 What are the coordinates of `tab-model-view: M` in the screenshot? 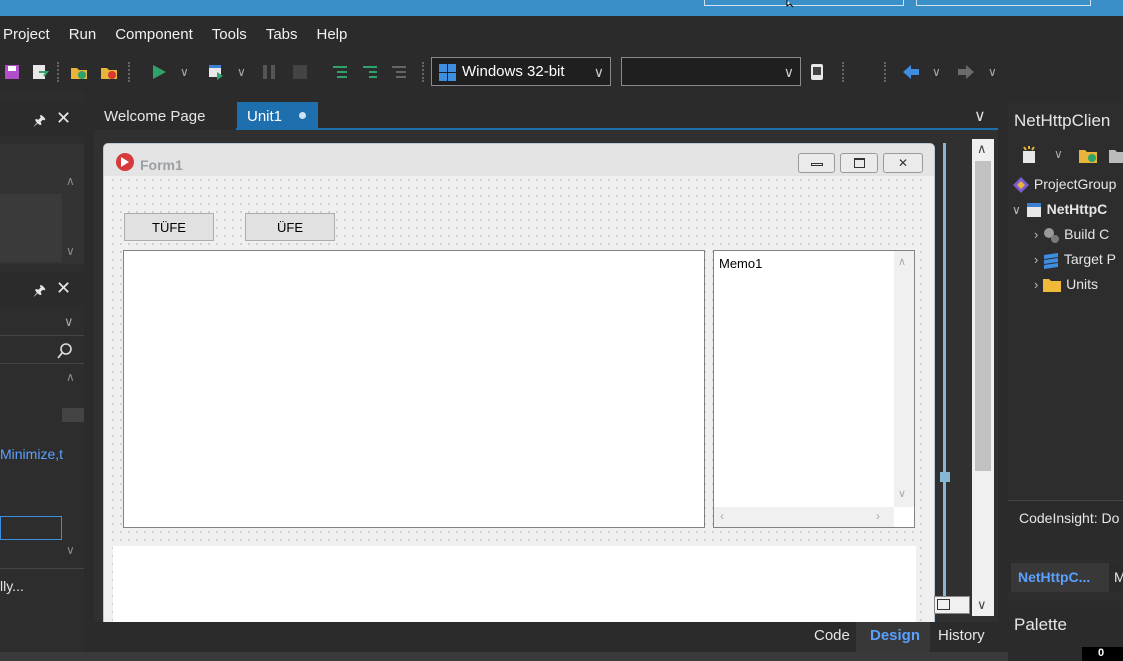 It's located at (1118, 577).